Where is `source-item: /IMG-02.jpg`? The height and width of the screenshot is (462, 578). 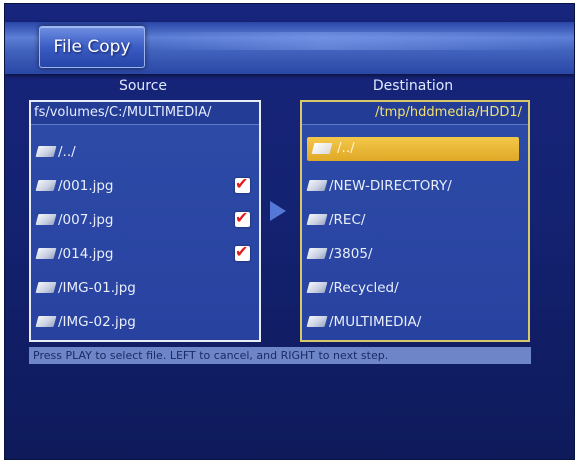 source-item: /IMG-02.jpg is located at coordinates (85, 322).